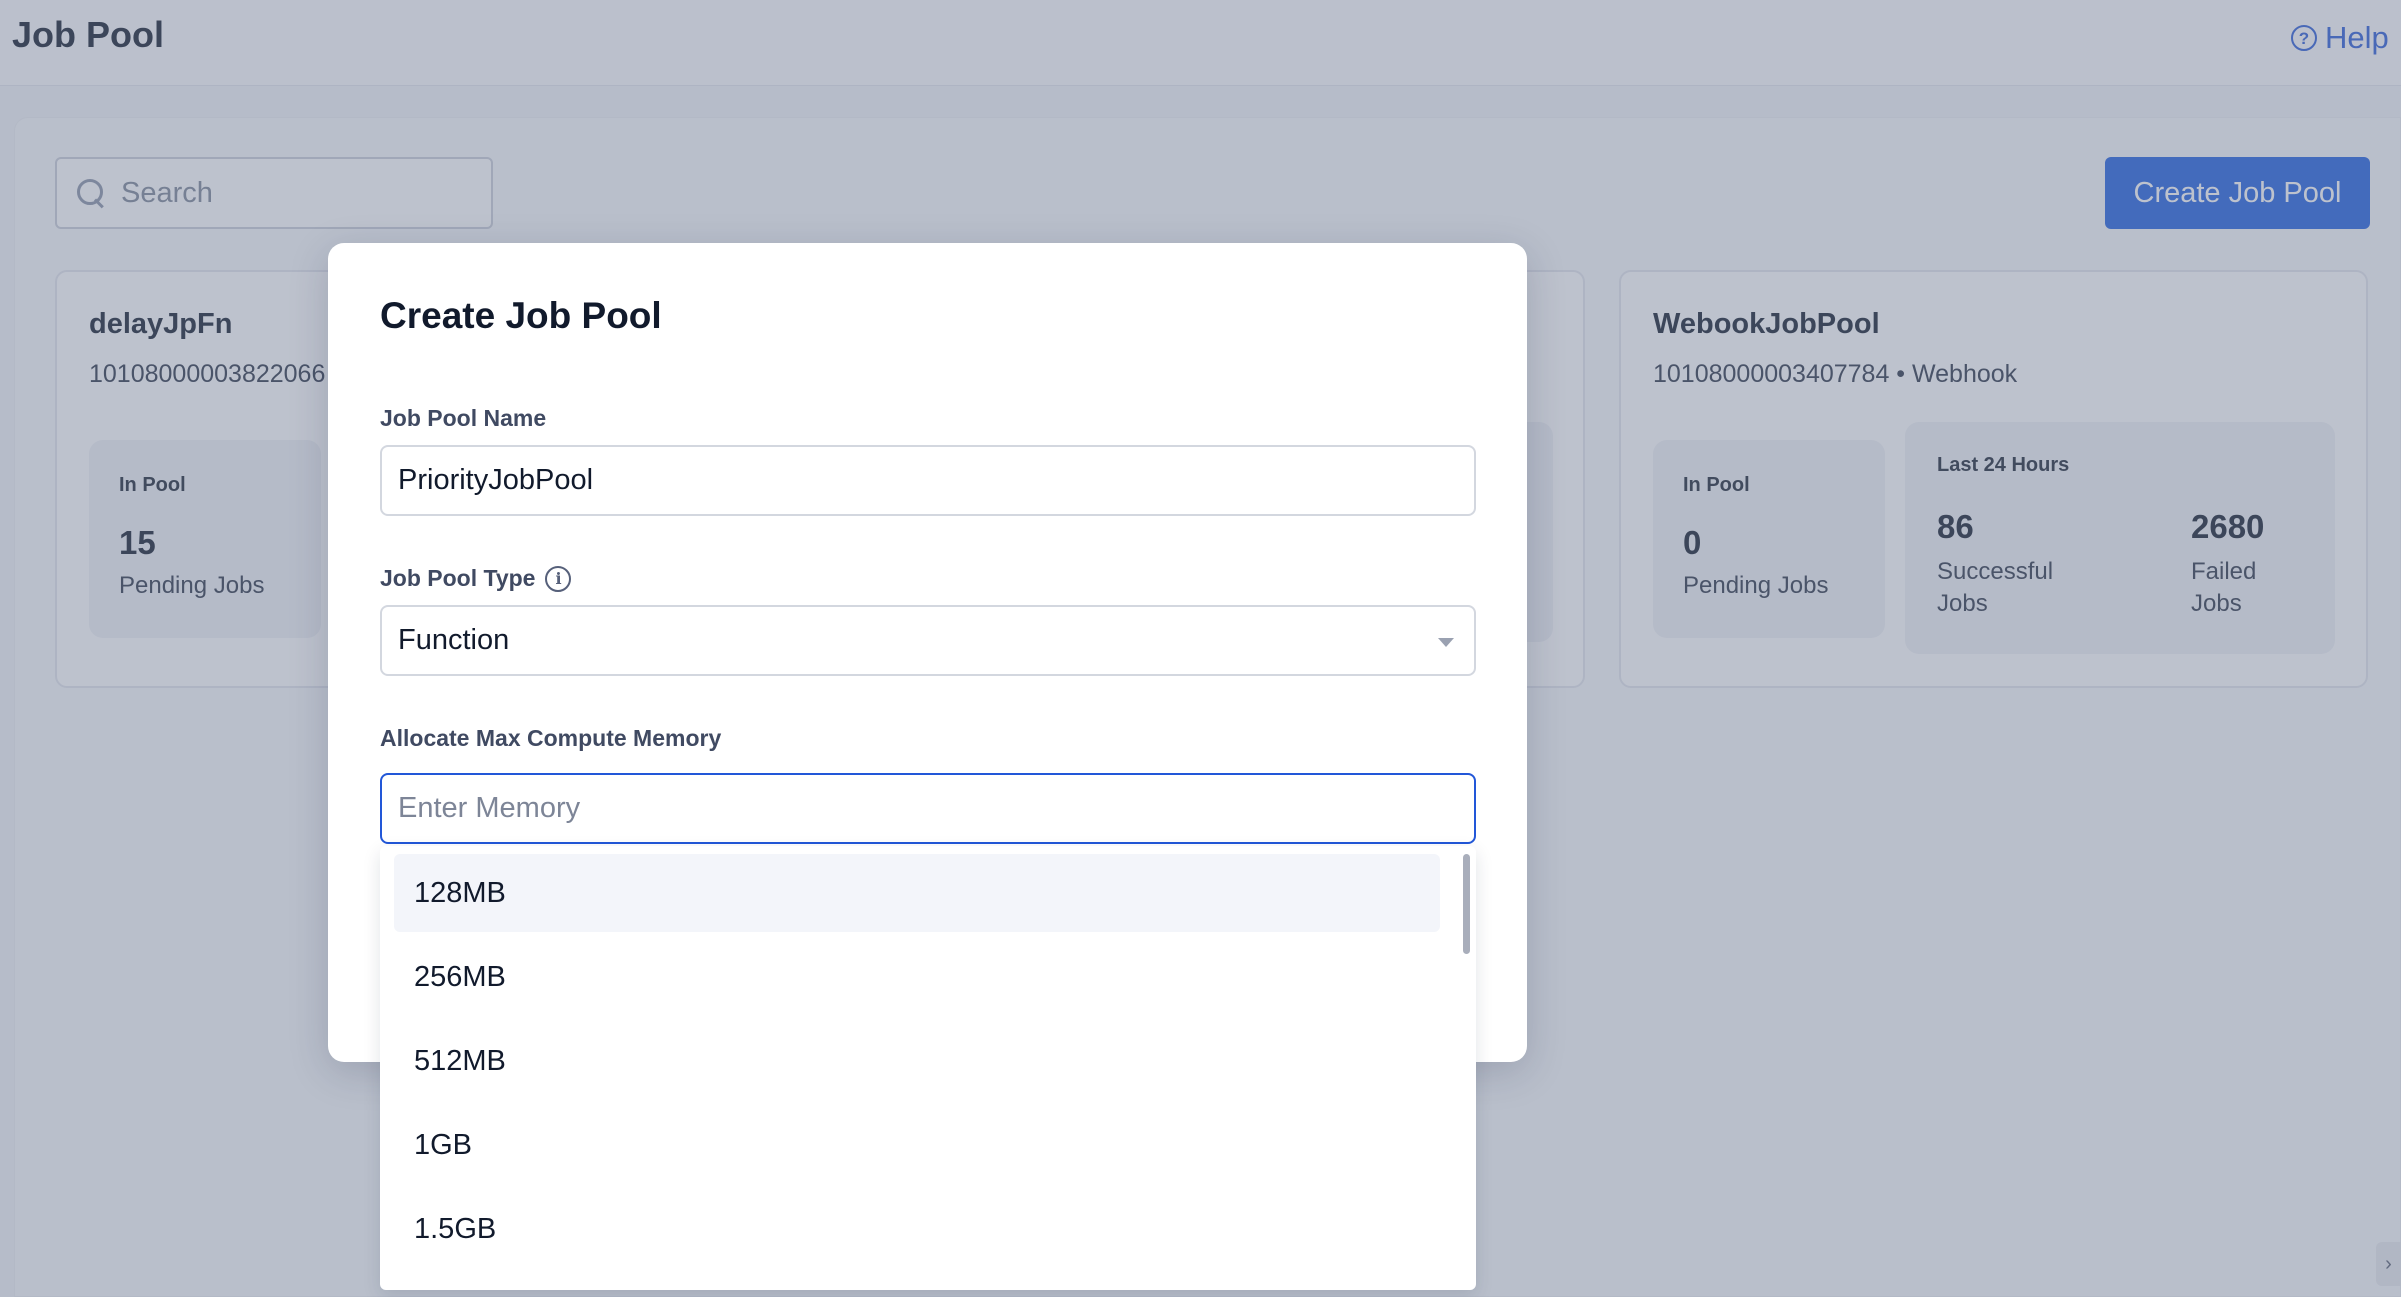  I want to click on caret-down-icon, so click(1446, 642).